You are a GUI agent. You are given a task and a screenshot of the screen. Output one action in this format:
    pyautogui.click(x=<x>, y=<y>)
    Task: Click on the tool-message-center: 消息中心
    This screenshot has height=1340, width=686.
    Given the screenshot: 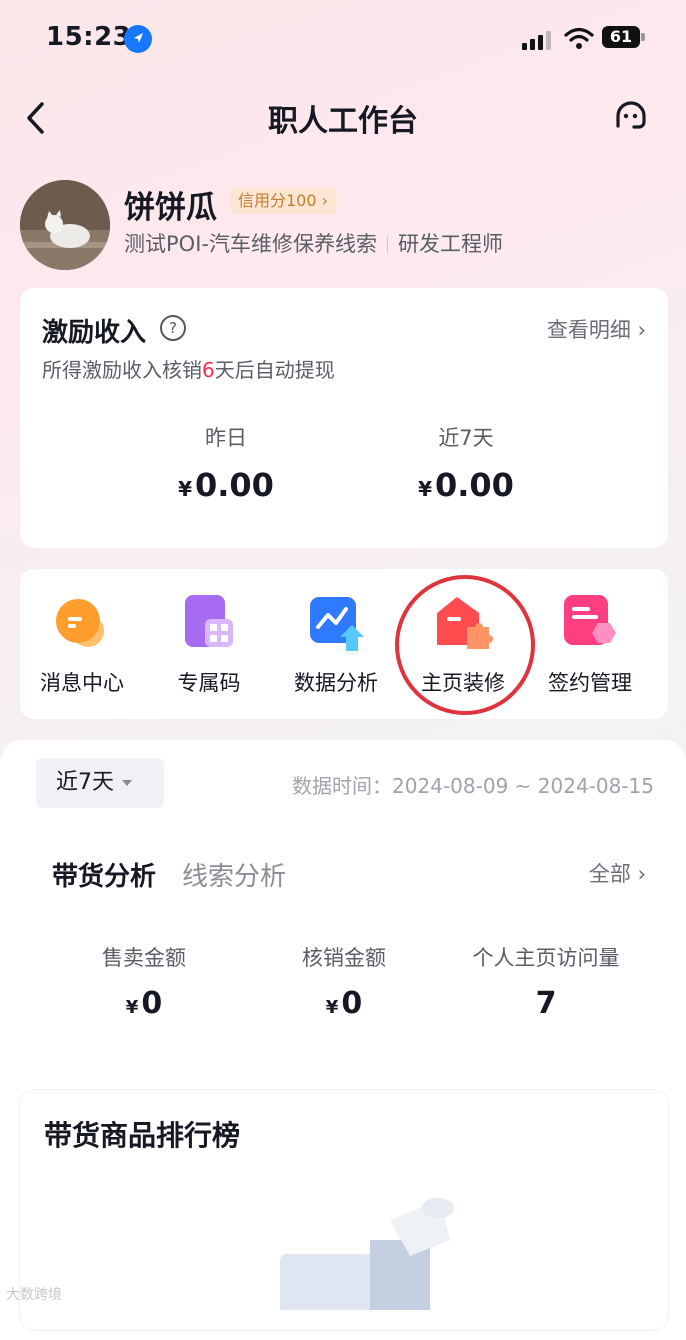 What is the action you would take?
    pyautogui.click(x=82, y=645)
    